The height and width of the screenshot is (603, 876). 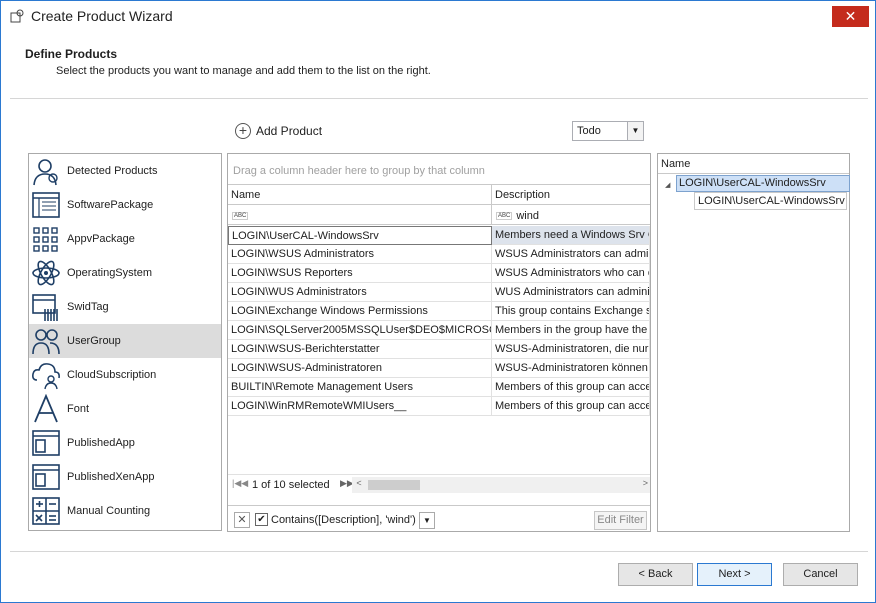 I want to click on product-type-appvpackage: AppvPackage, so click(x=125, y=239).